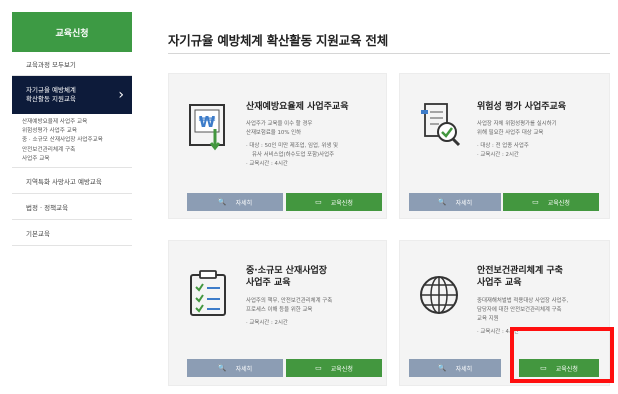  What do you see at coordinates (297, 107) in the screenshot?
I see `card-title: 산재예방요율제 사업주교육` at bounding box center [297, 107].